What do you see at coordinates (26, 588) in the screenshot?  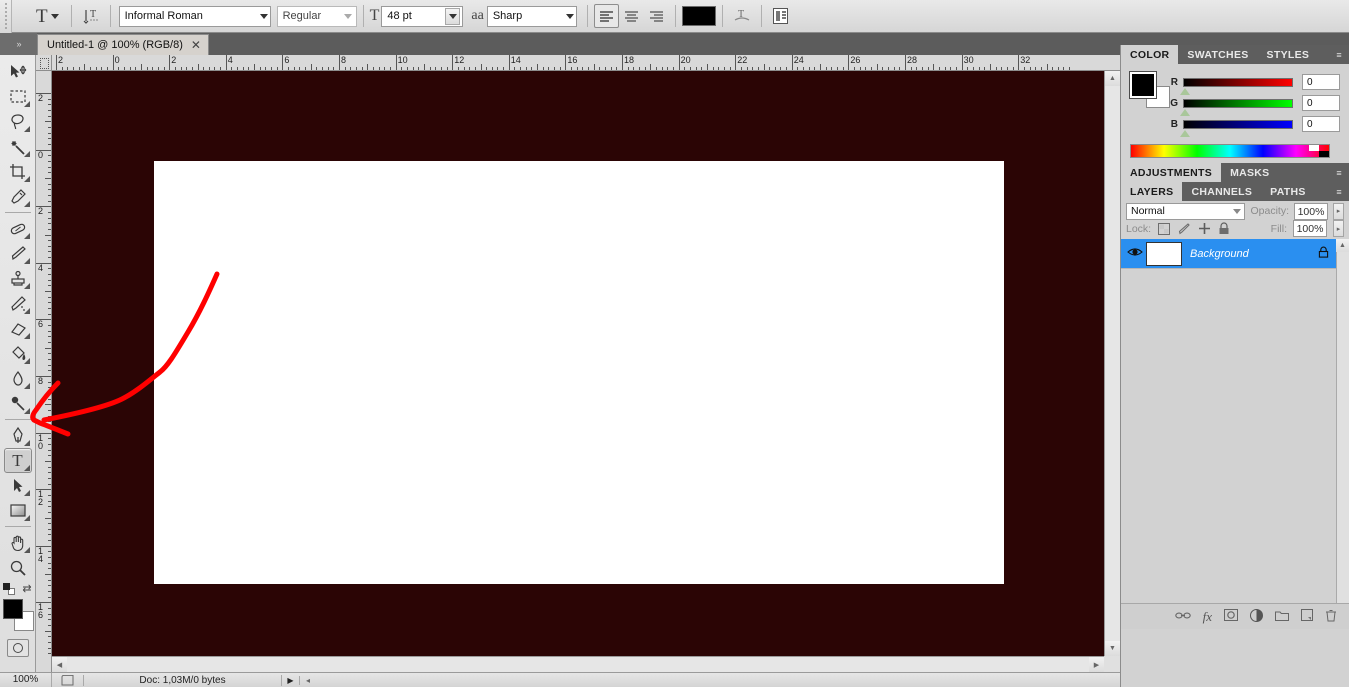 I see `swap-colors-icon: ⇄` at bounding box center [26, 588].